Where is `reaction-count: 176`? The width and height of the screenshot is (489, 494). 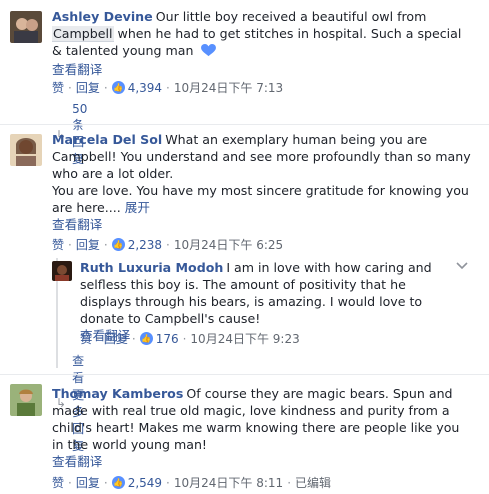 reaction-count: 176 is located at coordinates (167, 339).